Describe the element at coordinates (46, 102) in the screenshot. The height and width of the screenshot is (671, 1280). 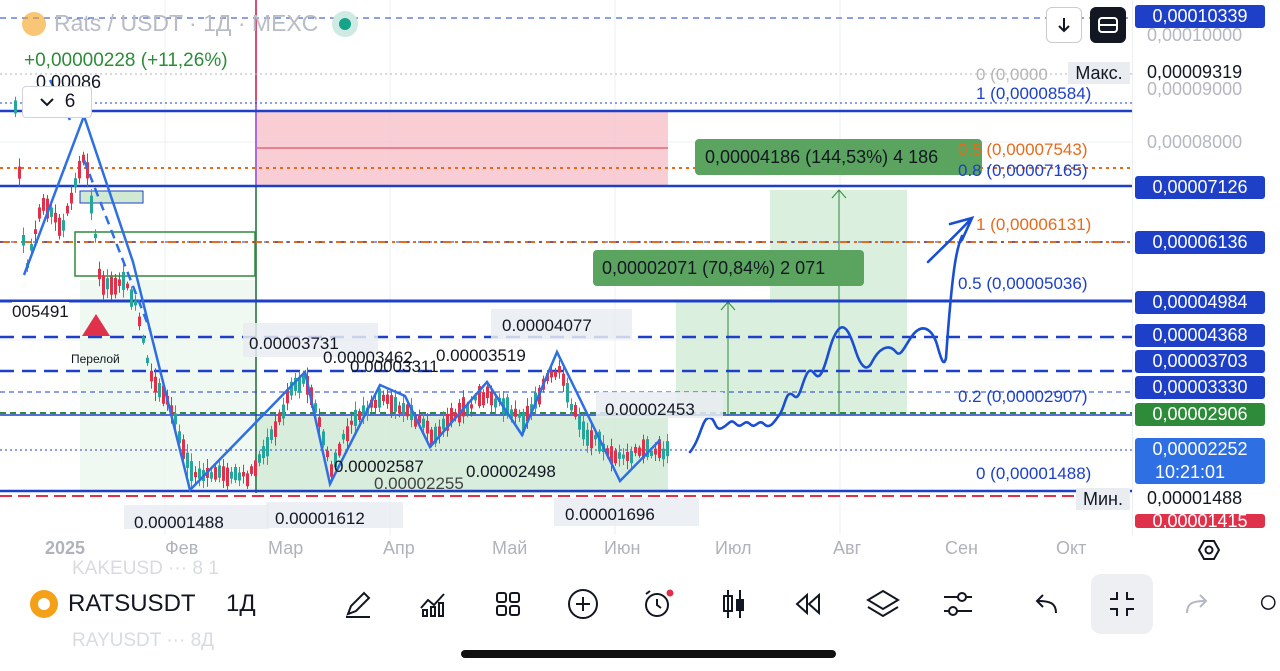
I see `chevron-down-icon` at that location.